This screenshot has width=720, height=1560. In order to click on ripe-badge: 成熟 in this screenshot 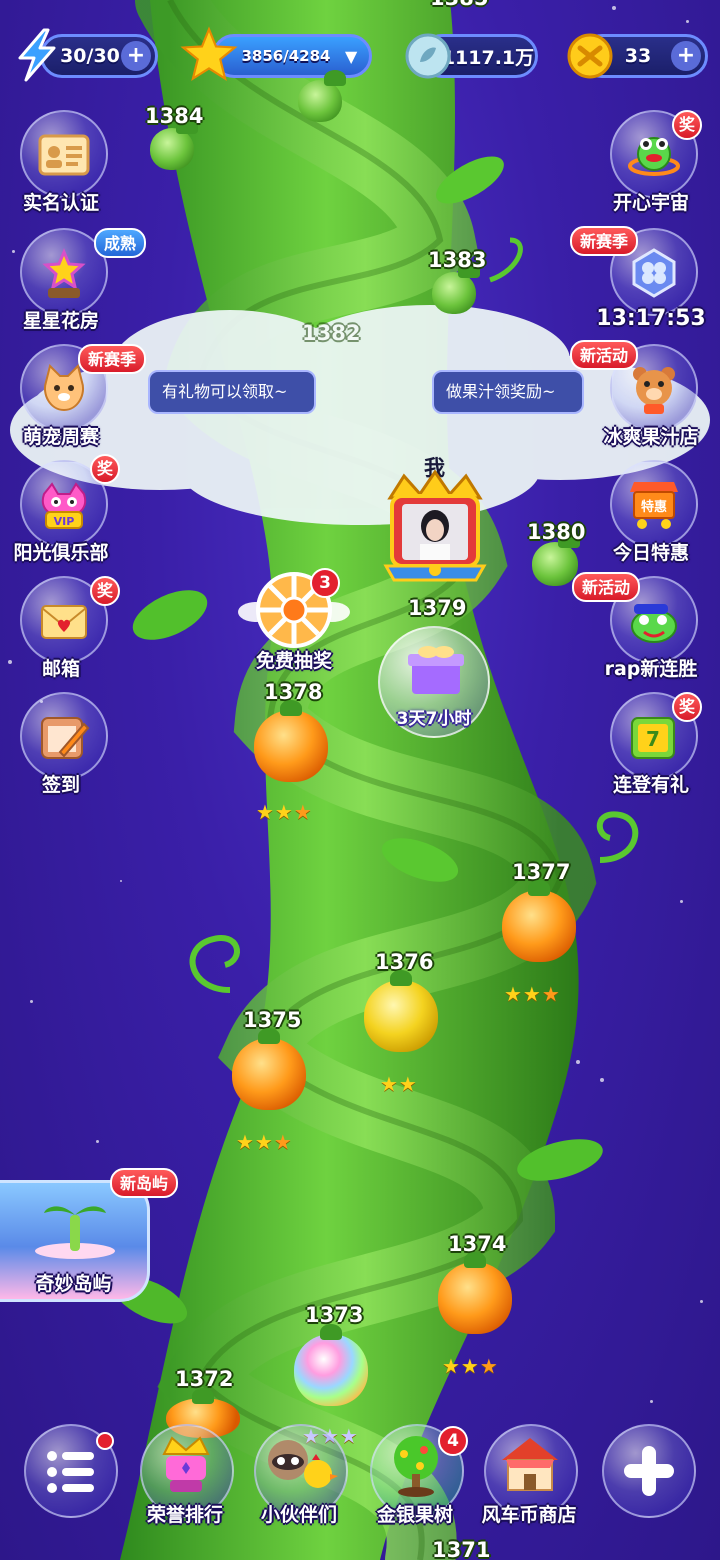, I will do `click(120, 243)`.